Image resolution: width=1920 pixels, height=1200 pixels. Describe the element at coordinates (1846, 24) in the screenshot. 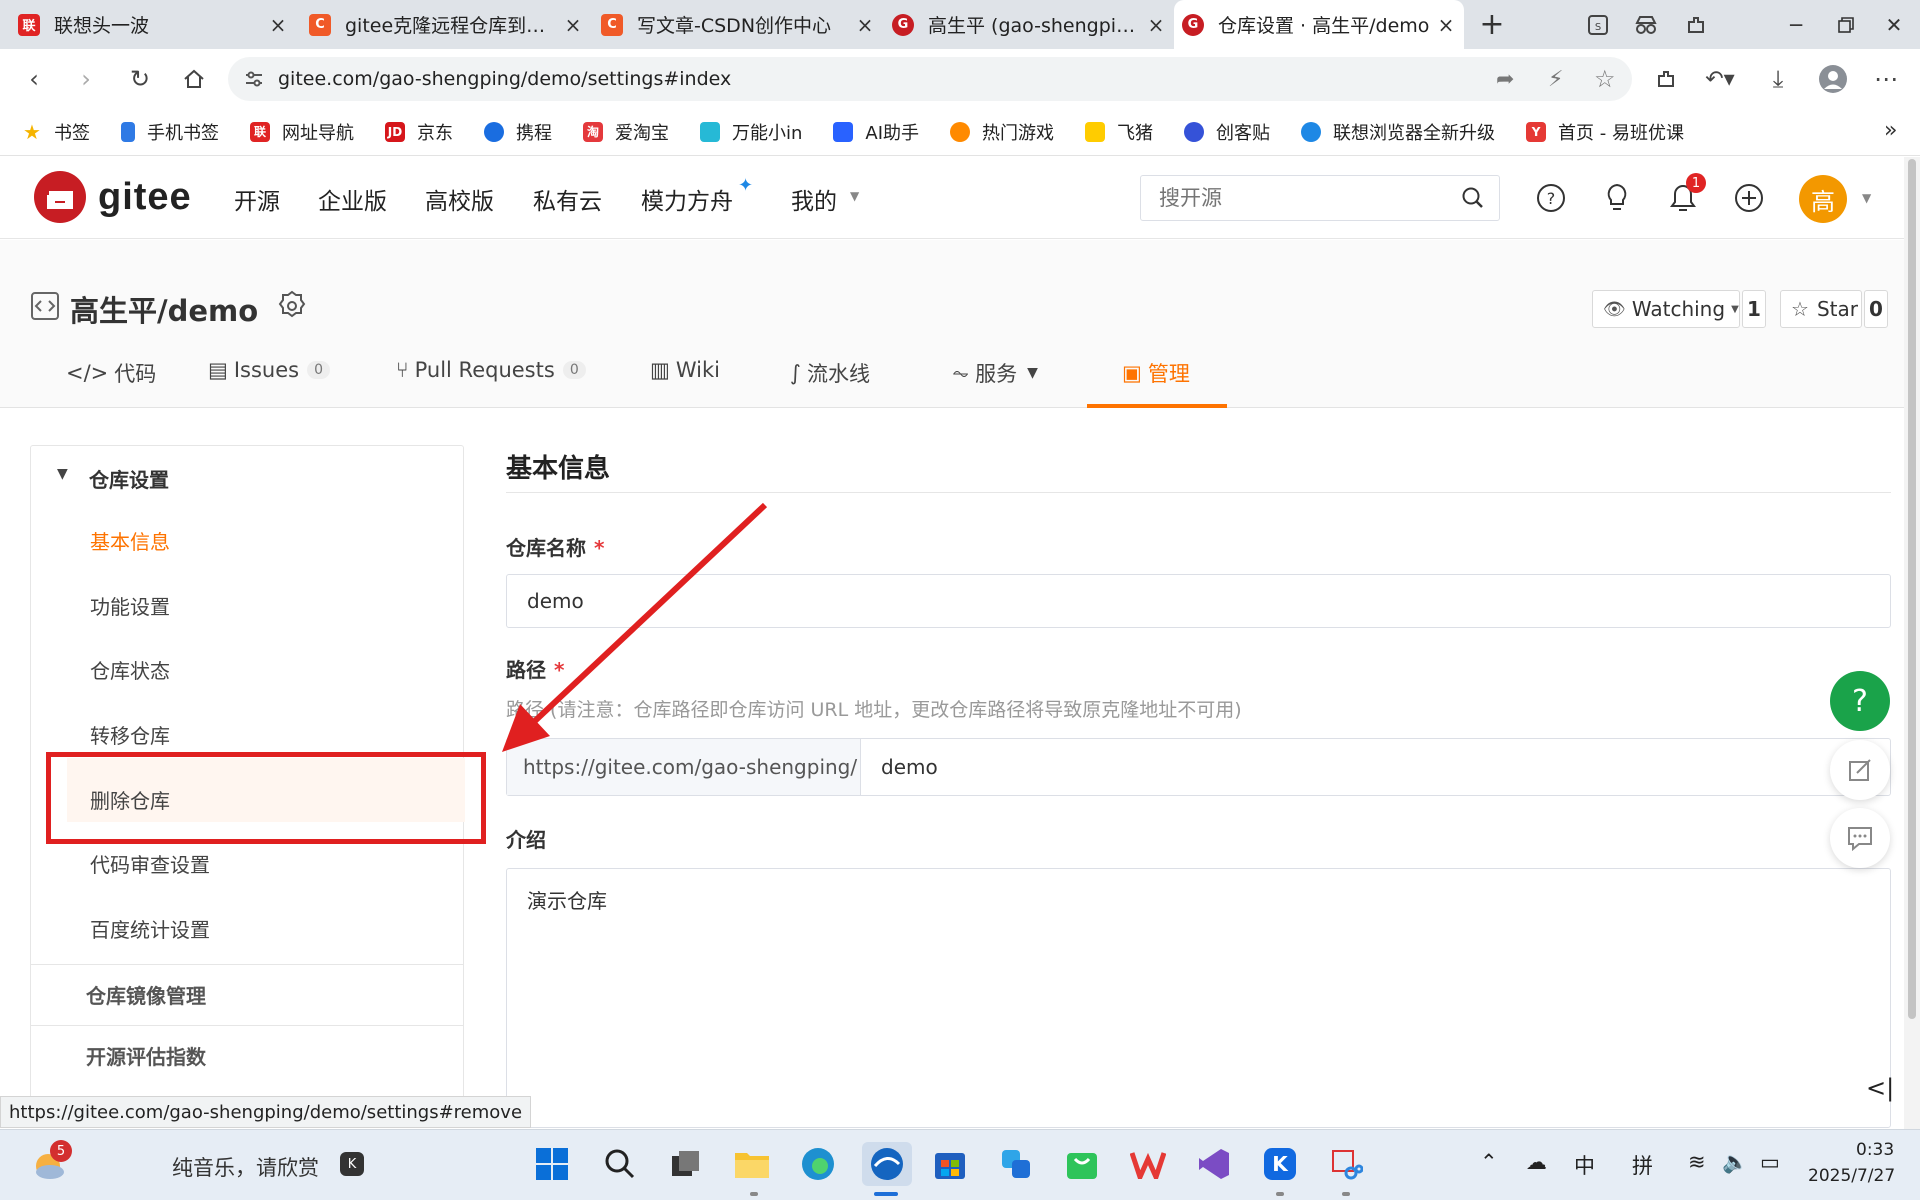

I see `maximize-icon` at that location.